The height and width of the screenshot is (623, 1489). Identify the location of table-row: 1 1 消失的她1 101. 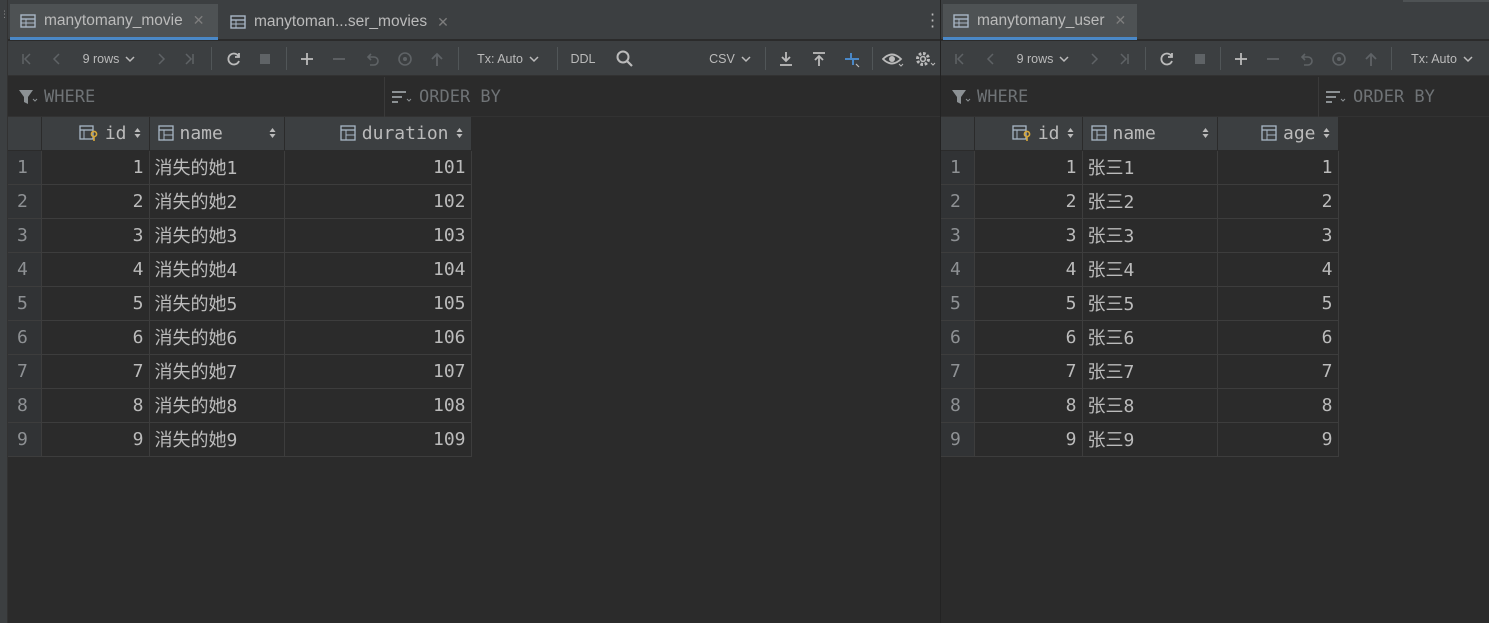
(240, 167).